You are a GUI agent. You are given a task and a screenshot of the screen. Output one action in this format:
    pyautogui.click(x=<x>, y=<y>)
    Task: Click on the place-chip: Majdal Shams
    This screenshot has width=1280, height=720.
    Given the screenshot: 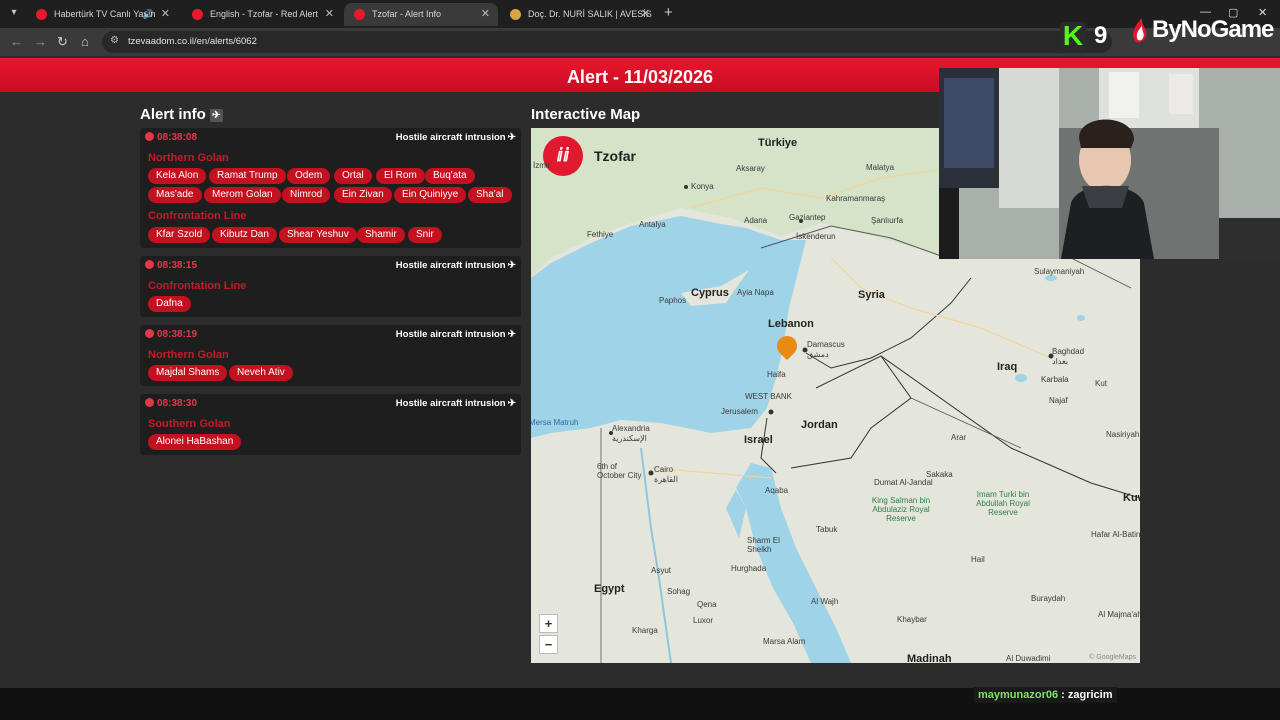 What is the action you would take?
    pyautogui.click(x=188, y=373)
    